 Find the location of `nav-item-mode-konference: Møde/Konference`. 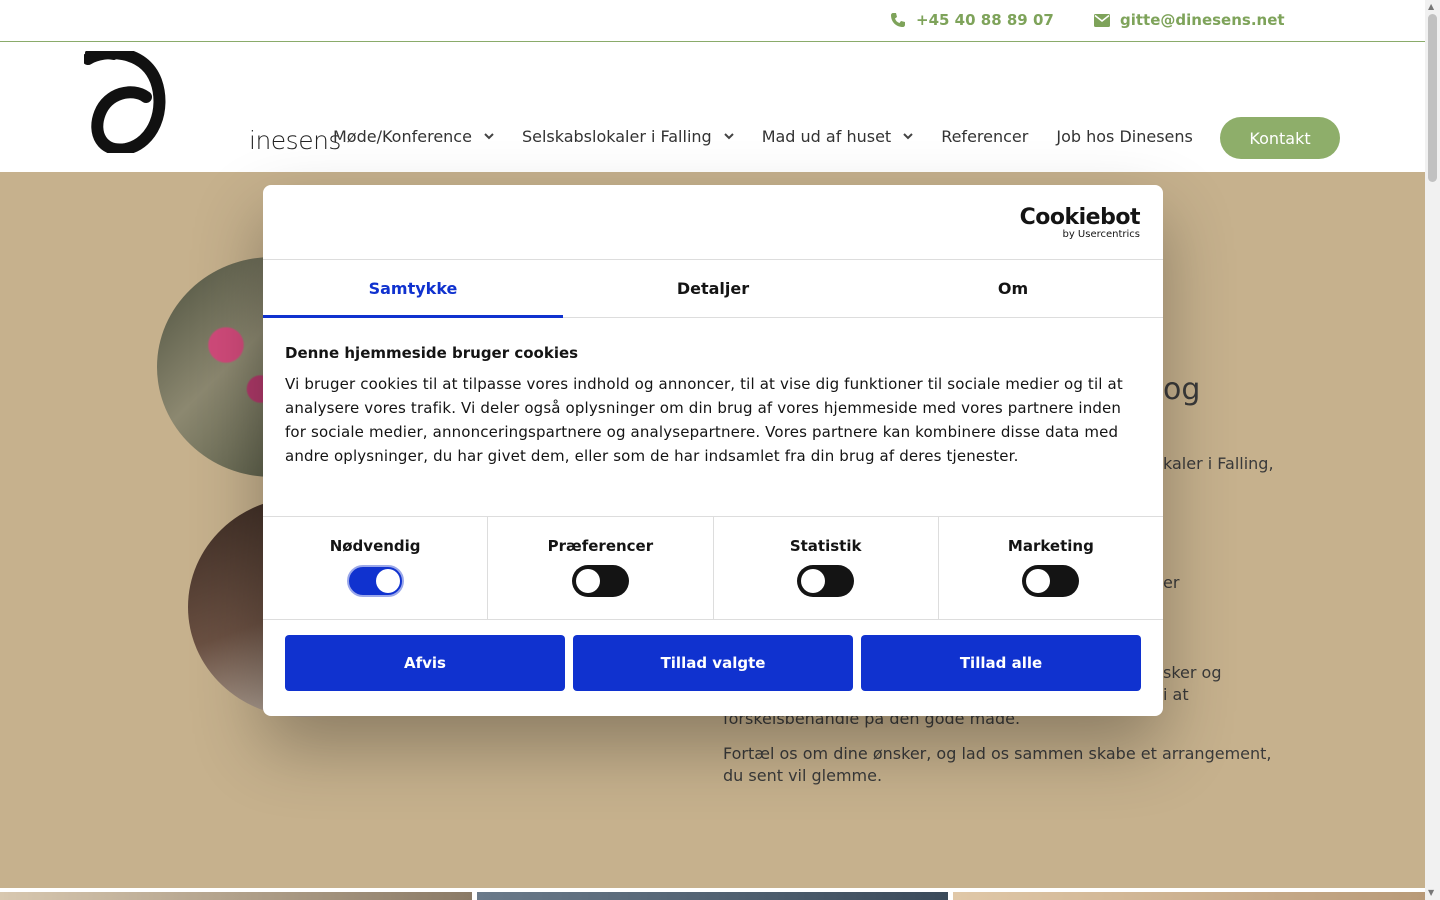

nav-item-mode-konference: Møde/Konference is located at coordinates (413, 136).